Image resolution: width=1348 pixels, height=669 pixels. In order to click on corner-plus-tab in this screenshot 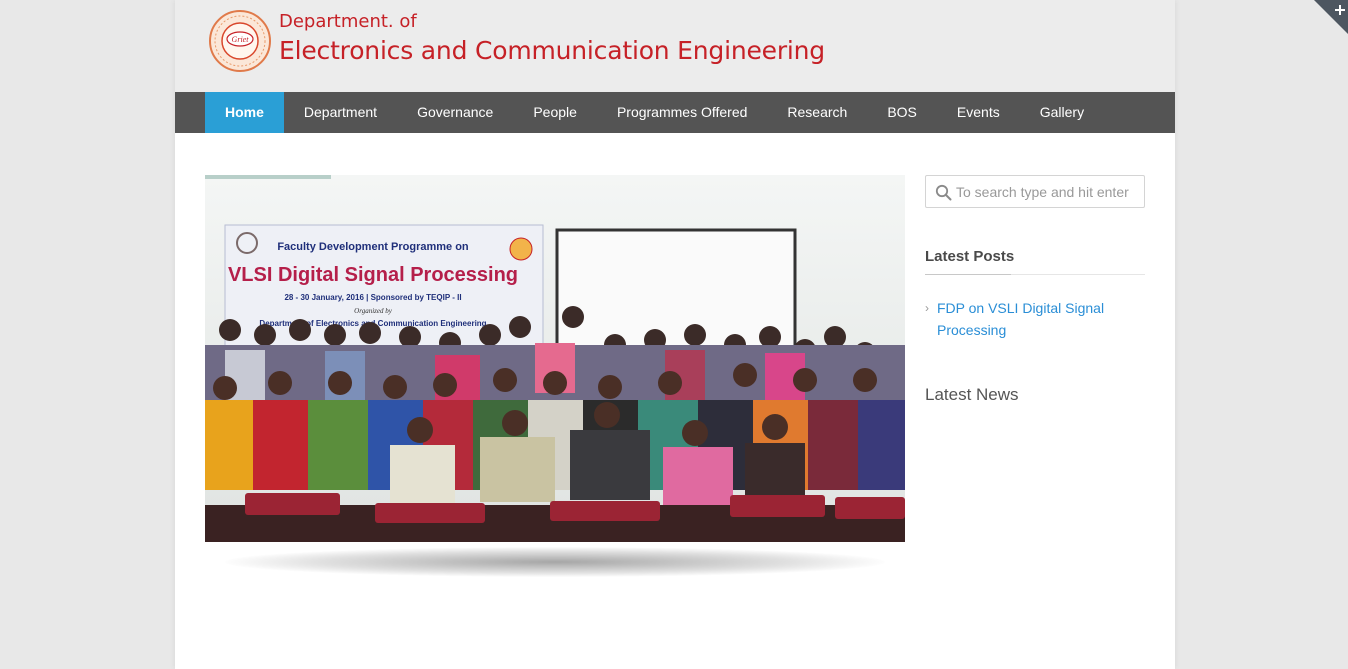, I will do `click(1331, 17)`.